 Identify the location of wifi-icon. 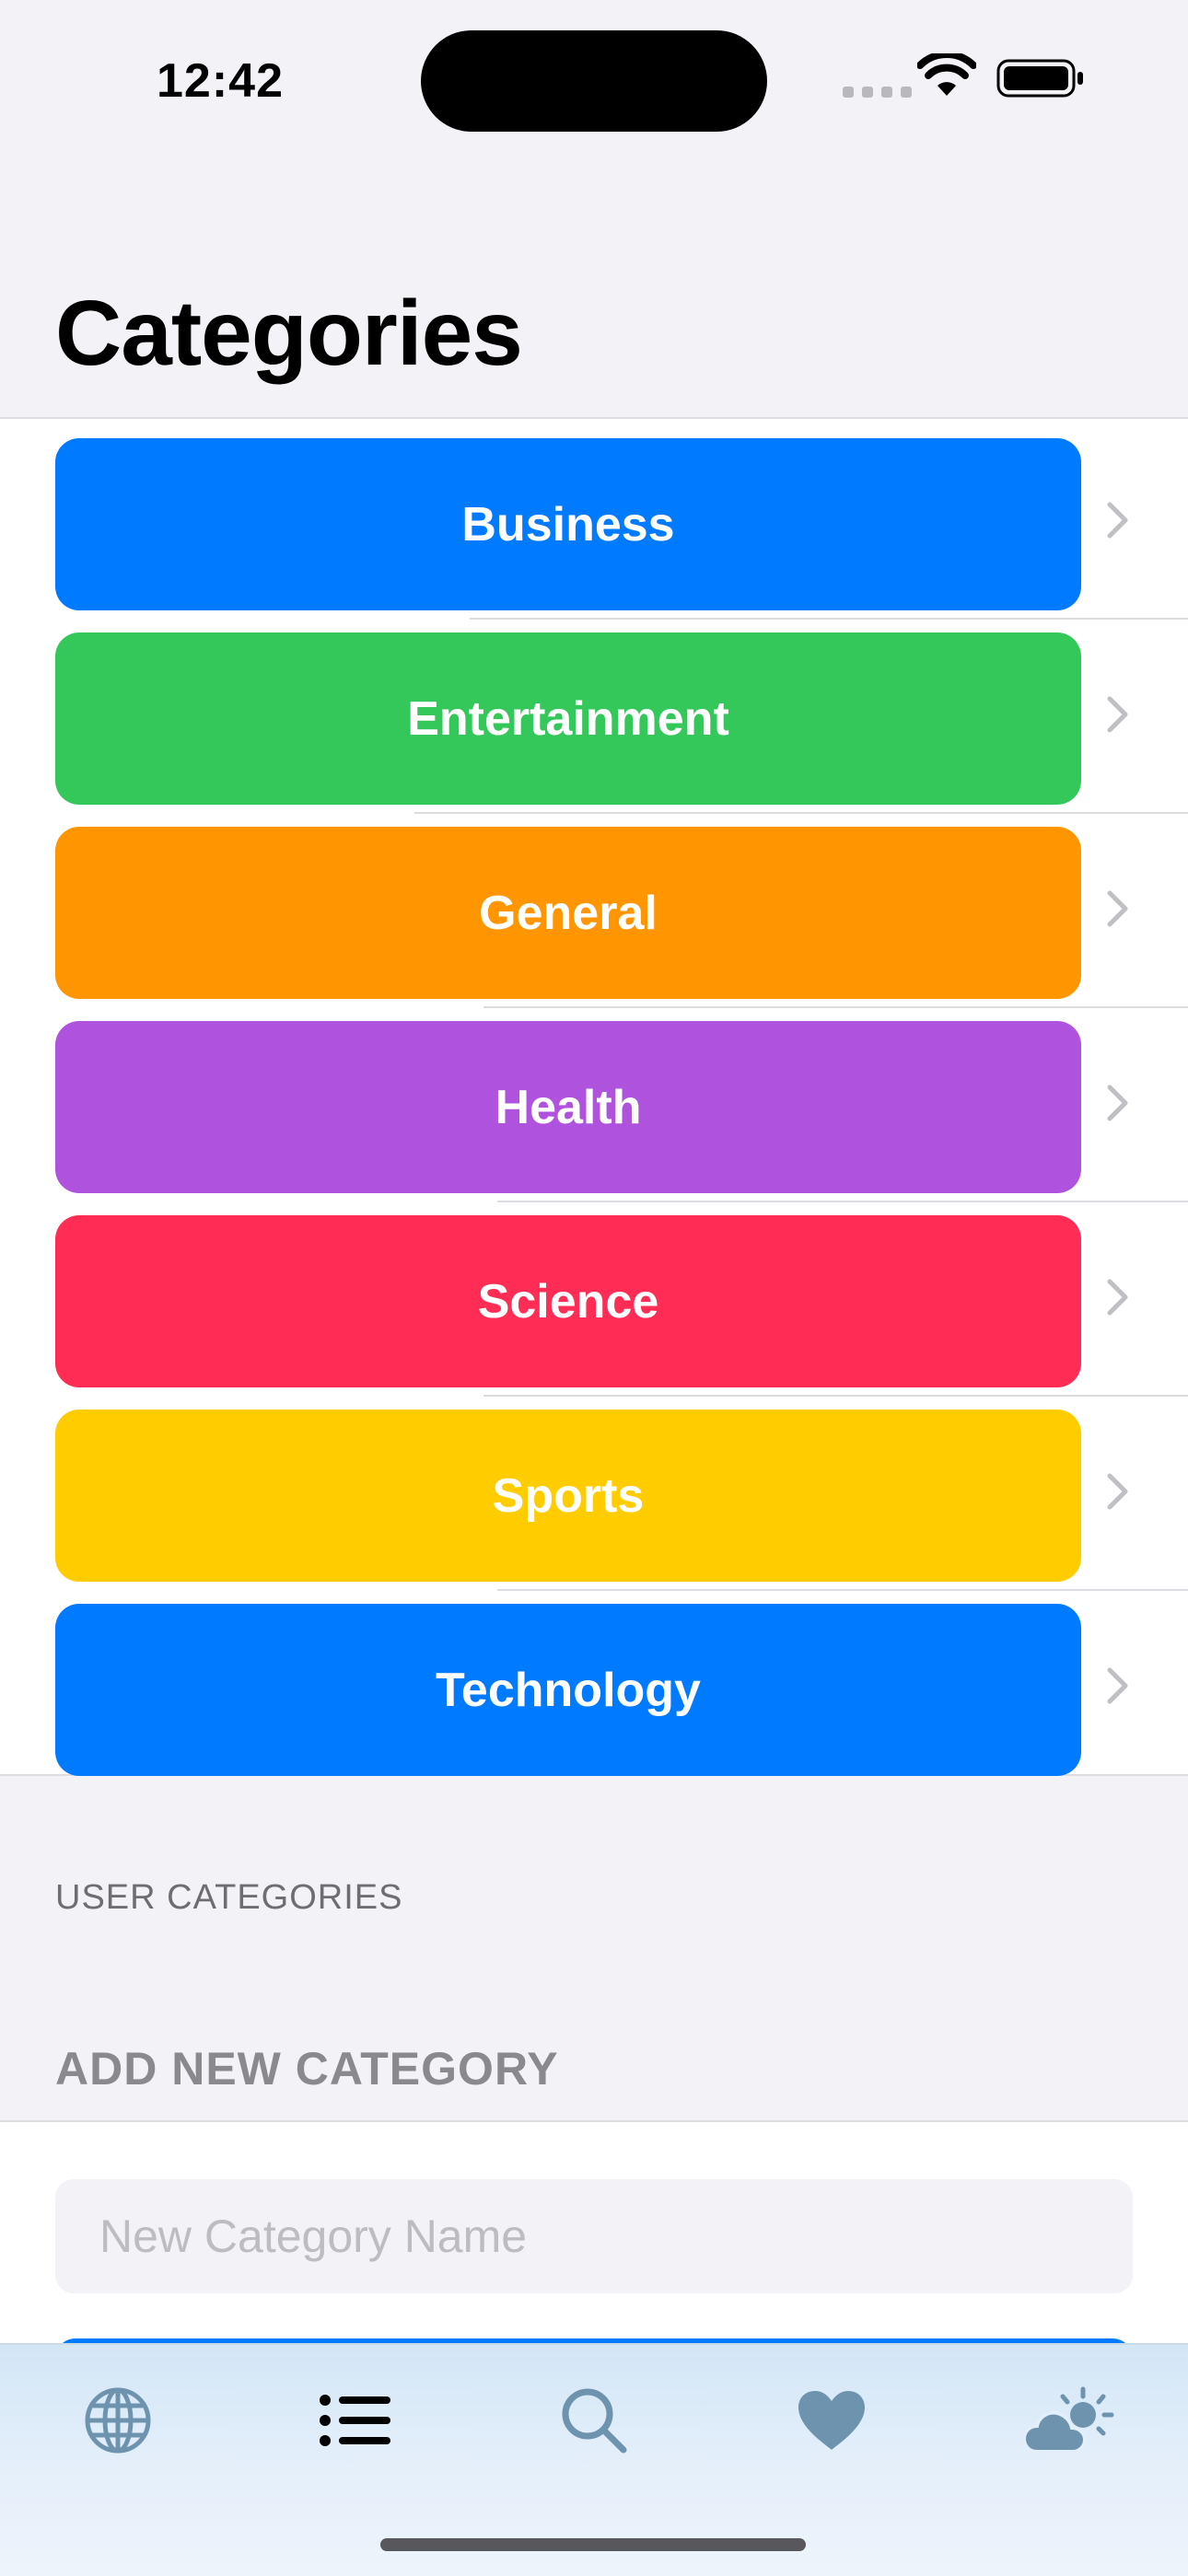
(946, 74).